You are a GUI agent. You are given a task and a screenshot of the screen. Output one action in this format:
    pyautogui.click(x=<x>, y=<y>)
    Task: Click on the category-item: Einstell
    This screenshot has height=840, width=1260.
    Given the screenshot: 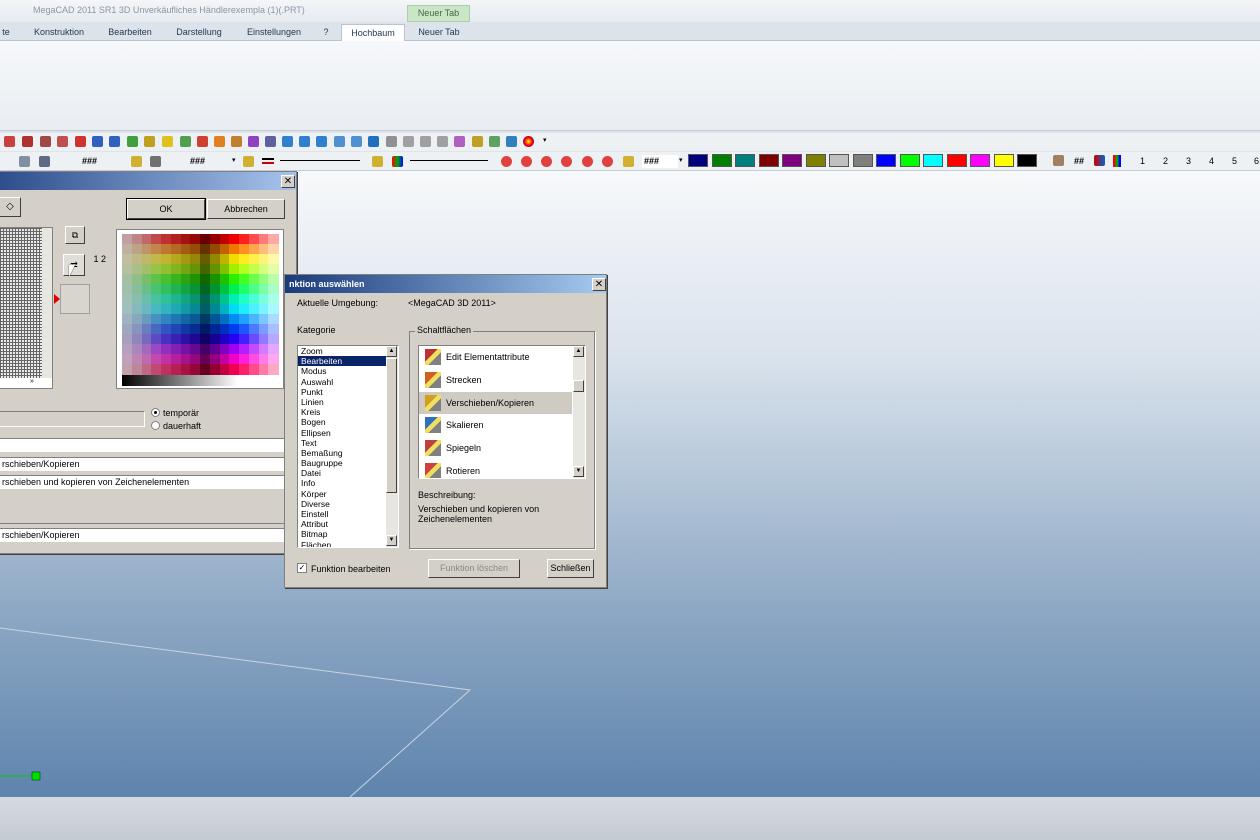 What is the action you would take?
    pyautogui.click(x=342, y=514)
    